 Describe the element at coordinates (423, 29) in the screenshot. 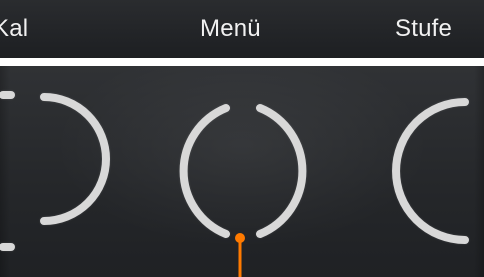

I see `stufe-button: Stufe` at that location.